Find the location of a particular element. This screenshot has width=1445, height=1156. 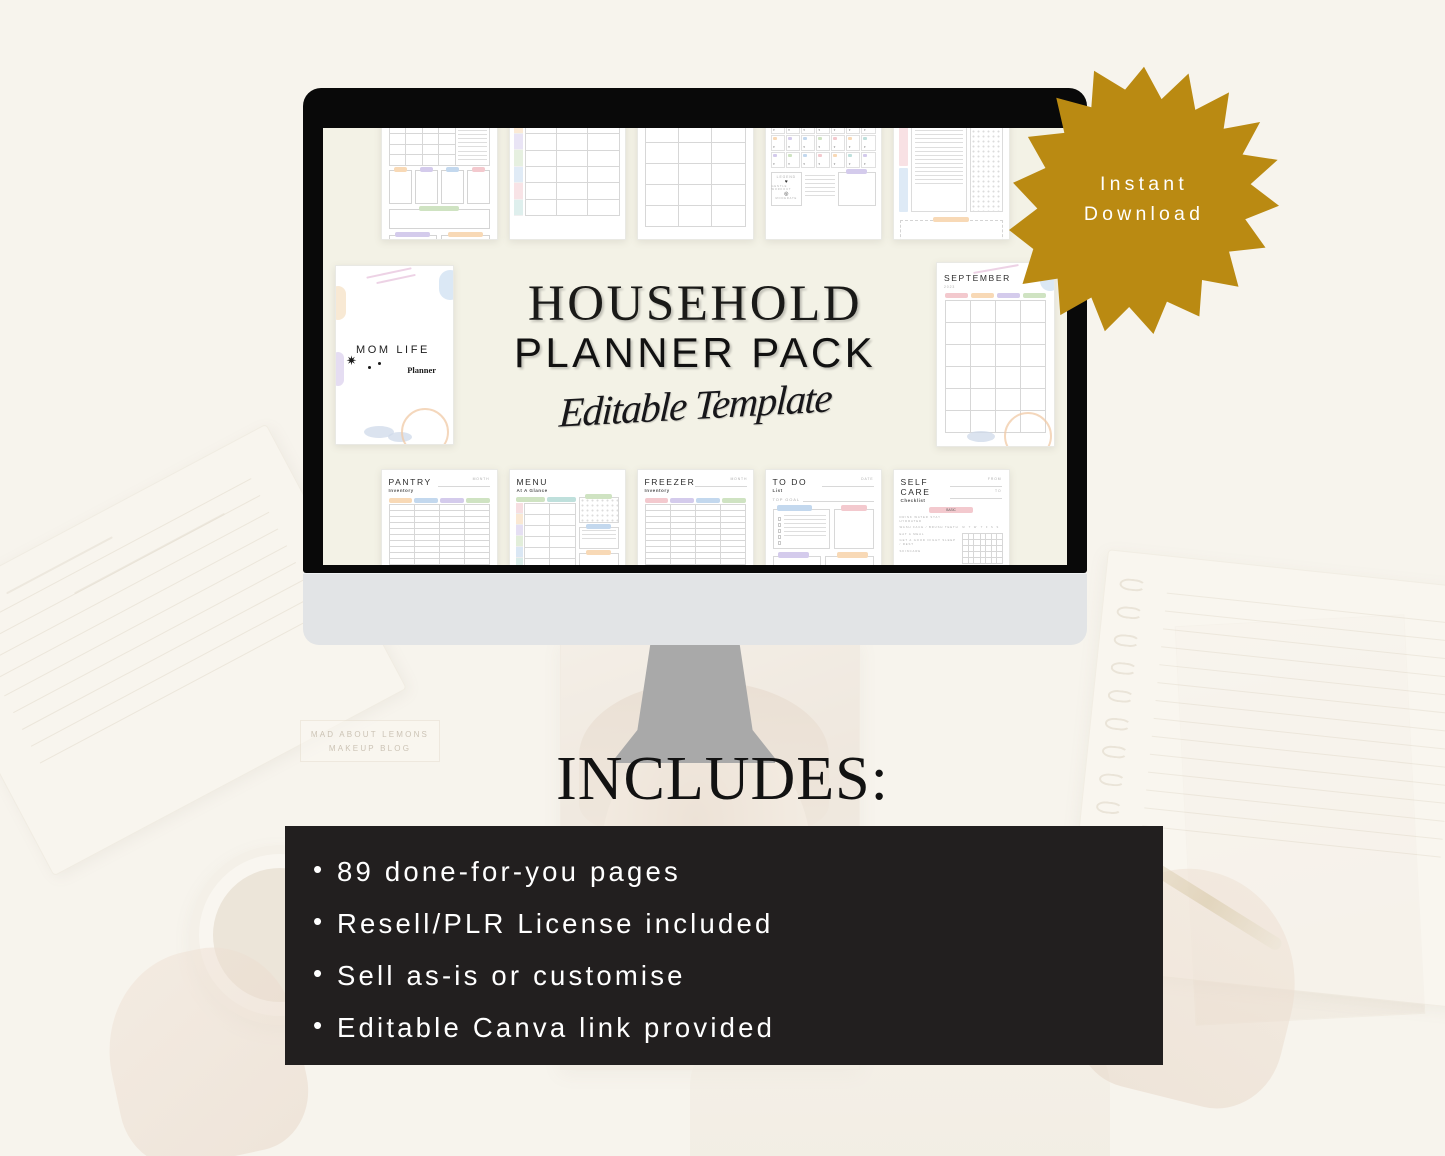

selfcare-subtitle: Checklist is located at coordinates (913, 500).